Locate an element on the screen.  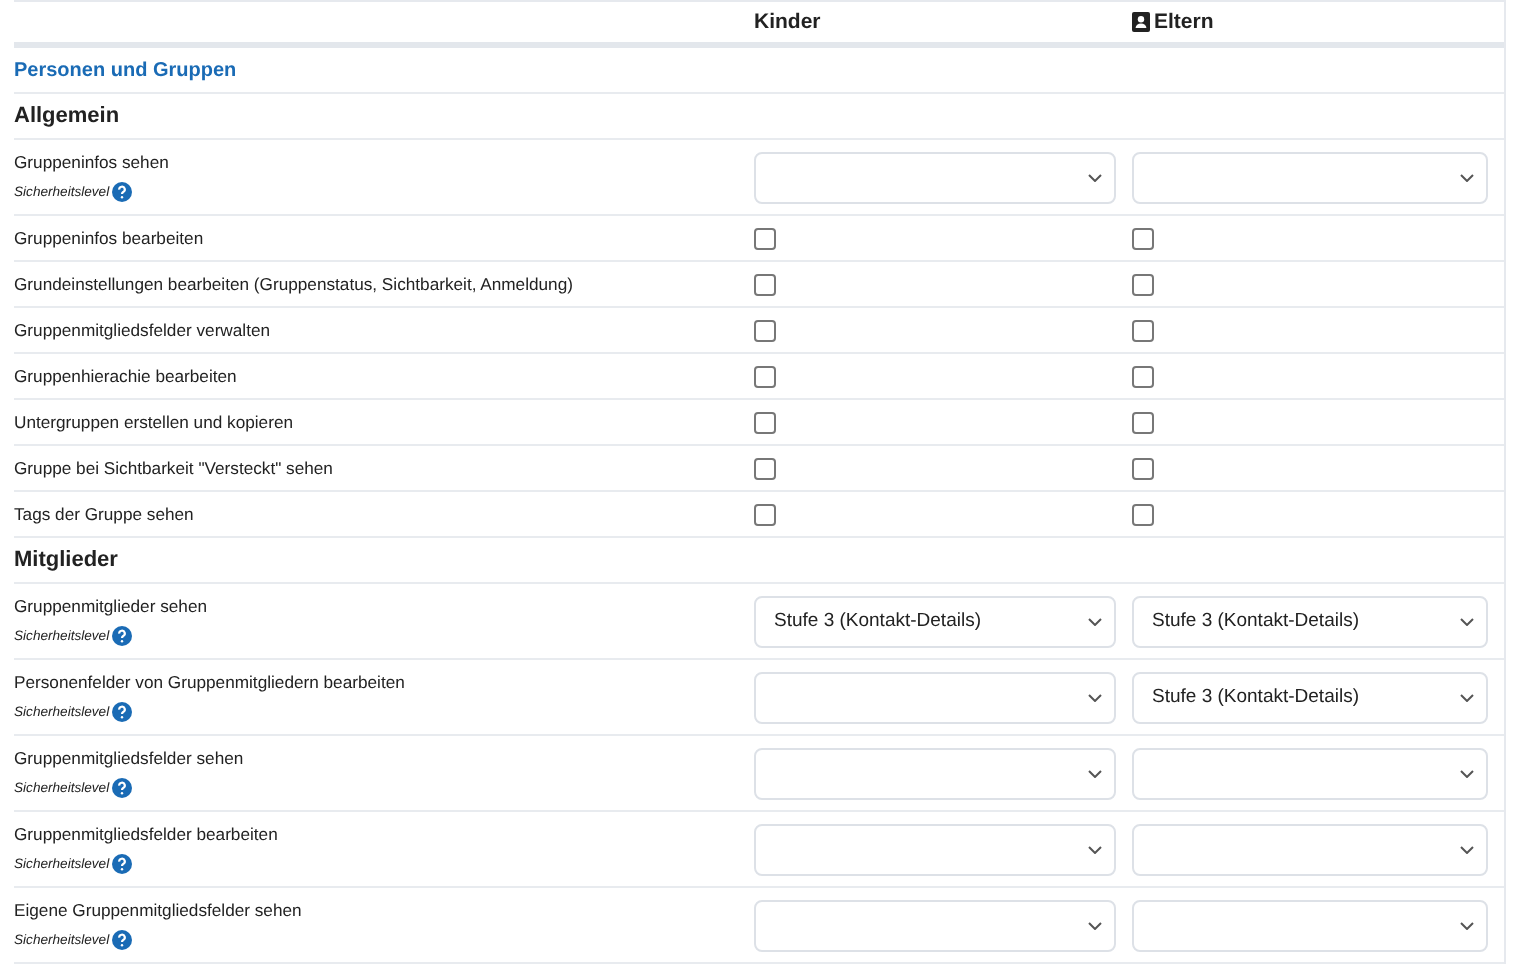
permission-label: Gruppe bei Sichtbarkeit "Versteckt" sehen is located at coordinates (174, 468).